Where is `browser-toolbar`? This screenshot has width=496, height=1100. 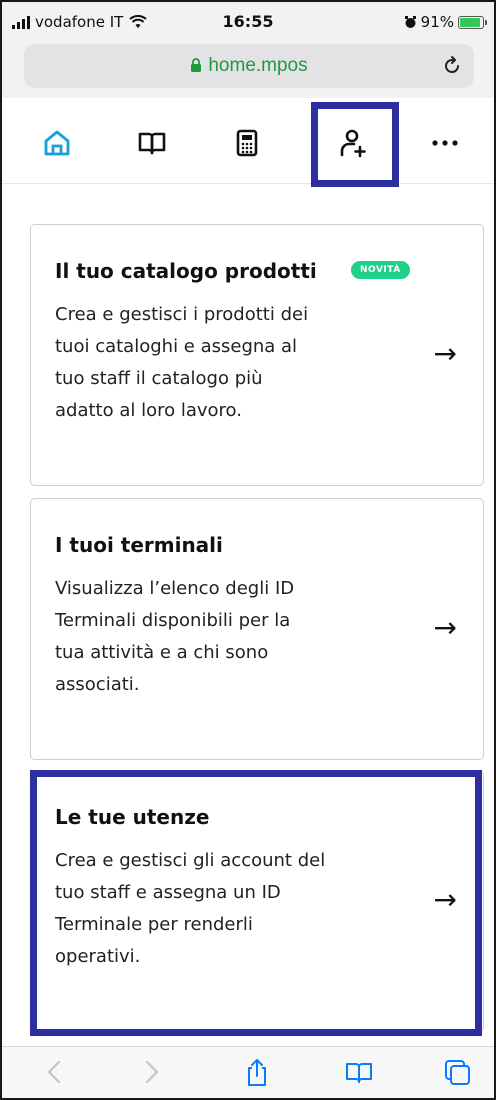 browser-toolbar is located at coordinates (248, 1072).